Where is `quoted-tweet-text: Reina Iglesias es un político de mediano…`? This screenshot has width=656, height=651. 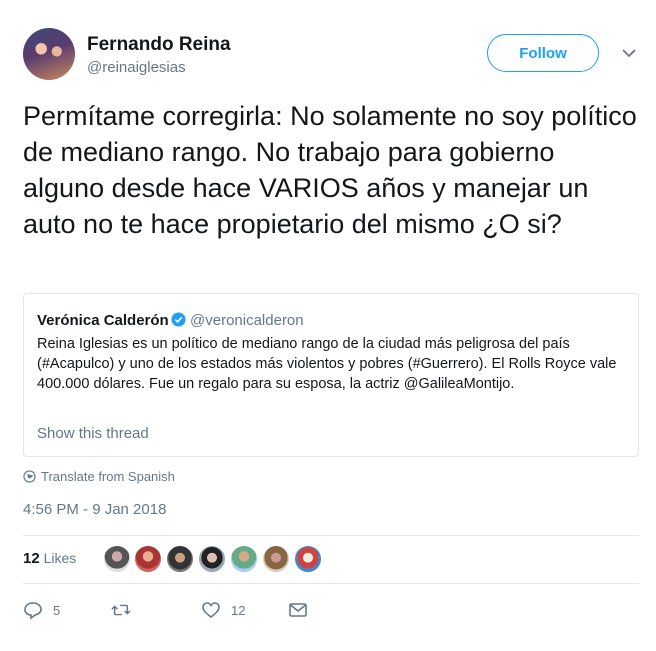 quoted-tweet-text: Reina Iglesias es un político de mediano… is located at coordinates (327, 364).